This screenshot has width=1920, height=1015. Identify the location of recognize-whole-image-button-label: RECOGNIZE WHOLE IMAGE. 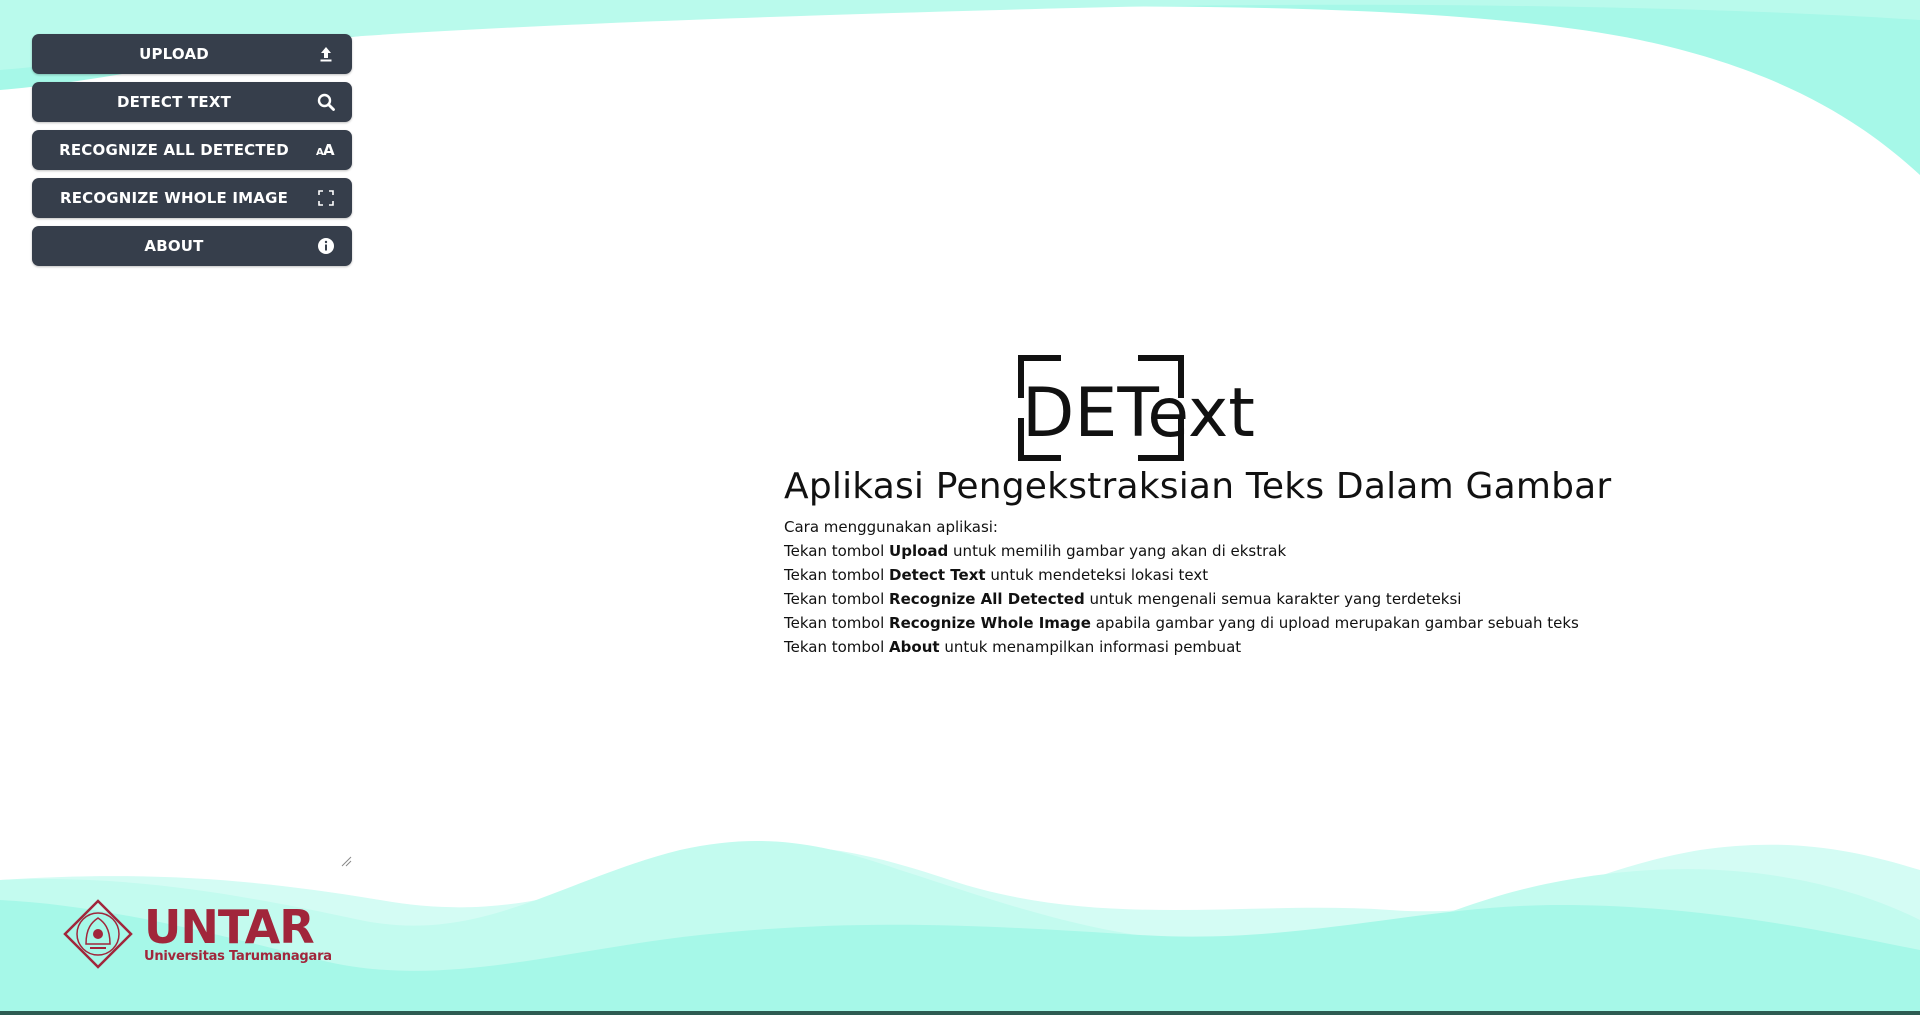
(174, 198).